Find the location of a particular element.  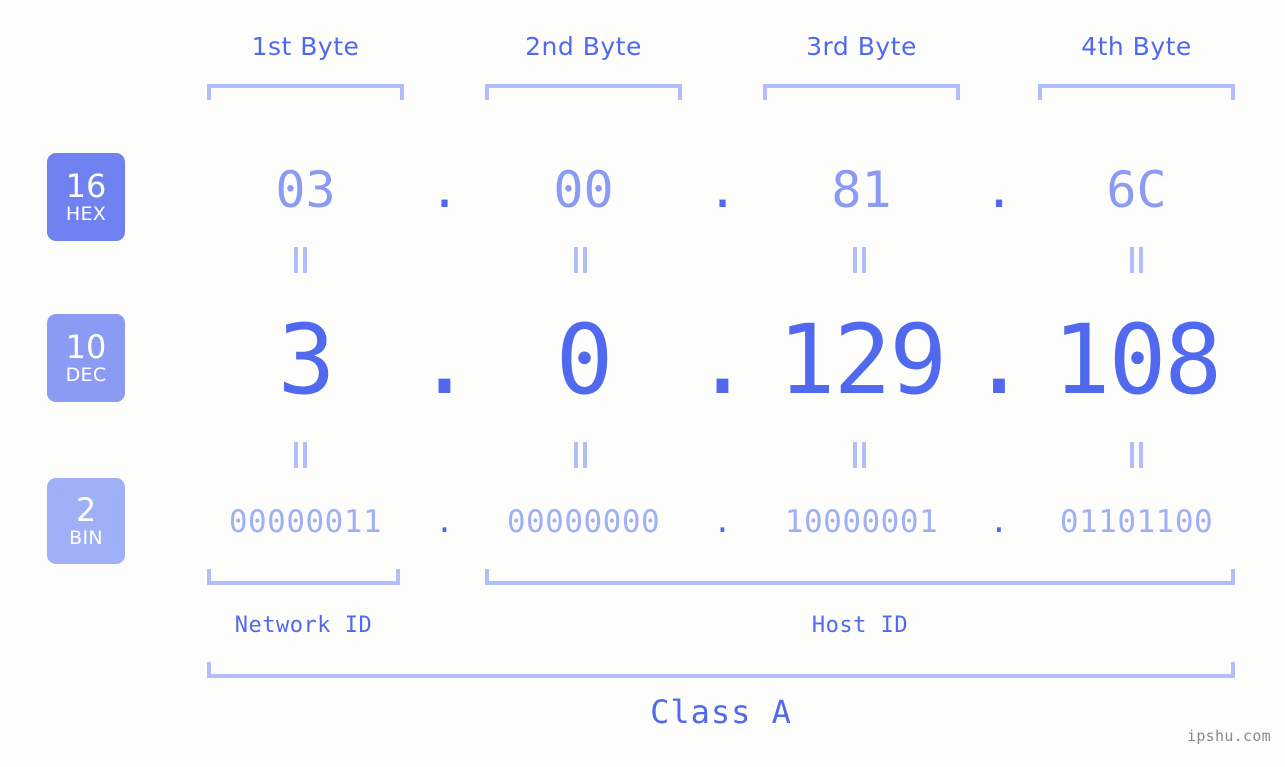

hex-octet-3: 81 is located at coordinates (861, 190).